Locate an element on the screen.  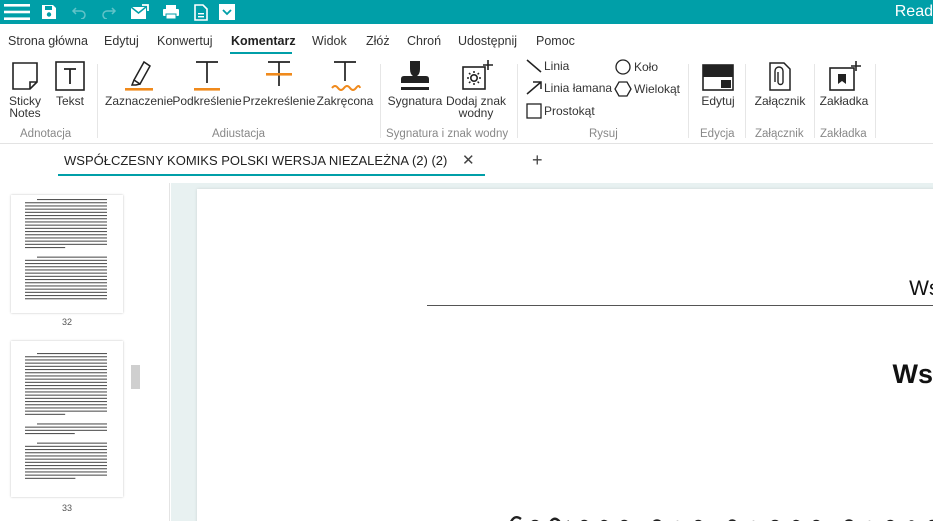
tab-udostepnij: Udostępnij is located at coordinates (487, 41).